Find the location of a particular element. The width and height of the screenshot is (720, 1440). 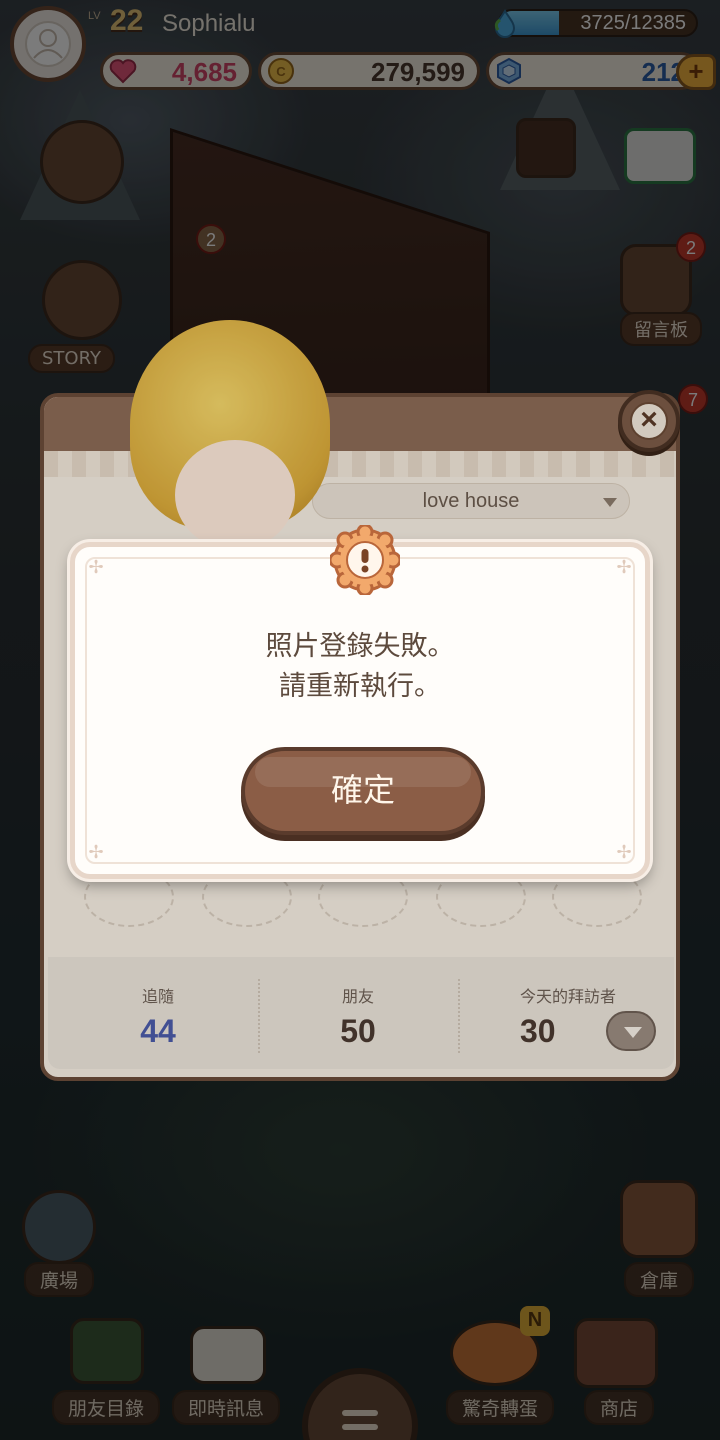

dialog-message-line: 請重新執行。 is located at coordinates (360, 686).